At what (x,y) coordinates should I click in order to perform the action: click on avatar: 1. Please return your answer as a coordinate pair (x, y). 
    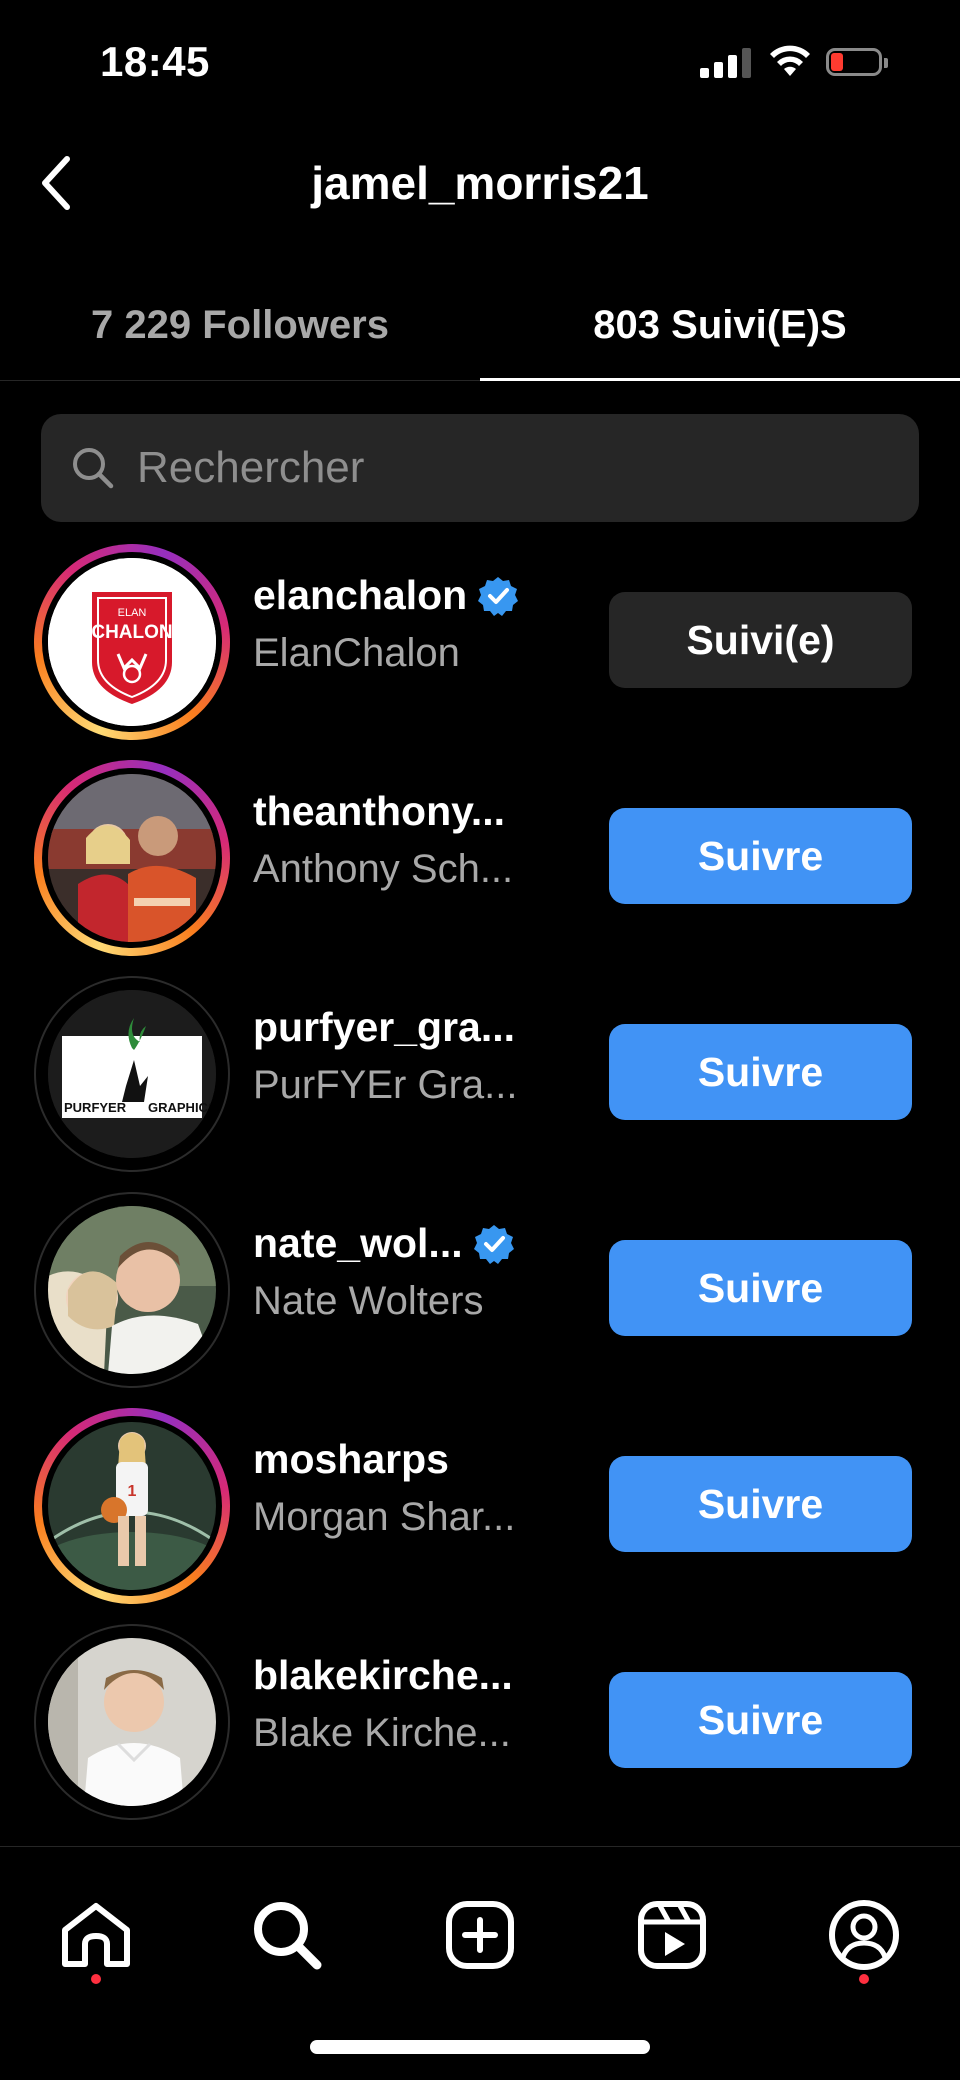
    Looking at the image, I should click on (132, 1506).